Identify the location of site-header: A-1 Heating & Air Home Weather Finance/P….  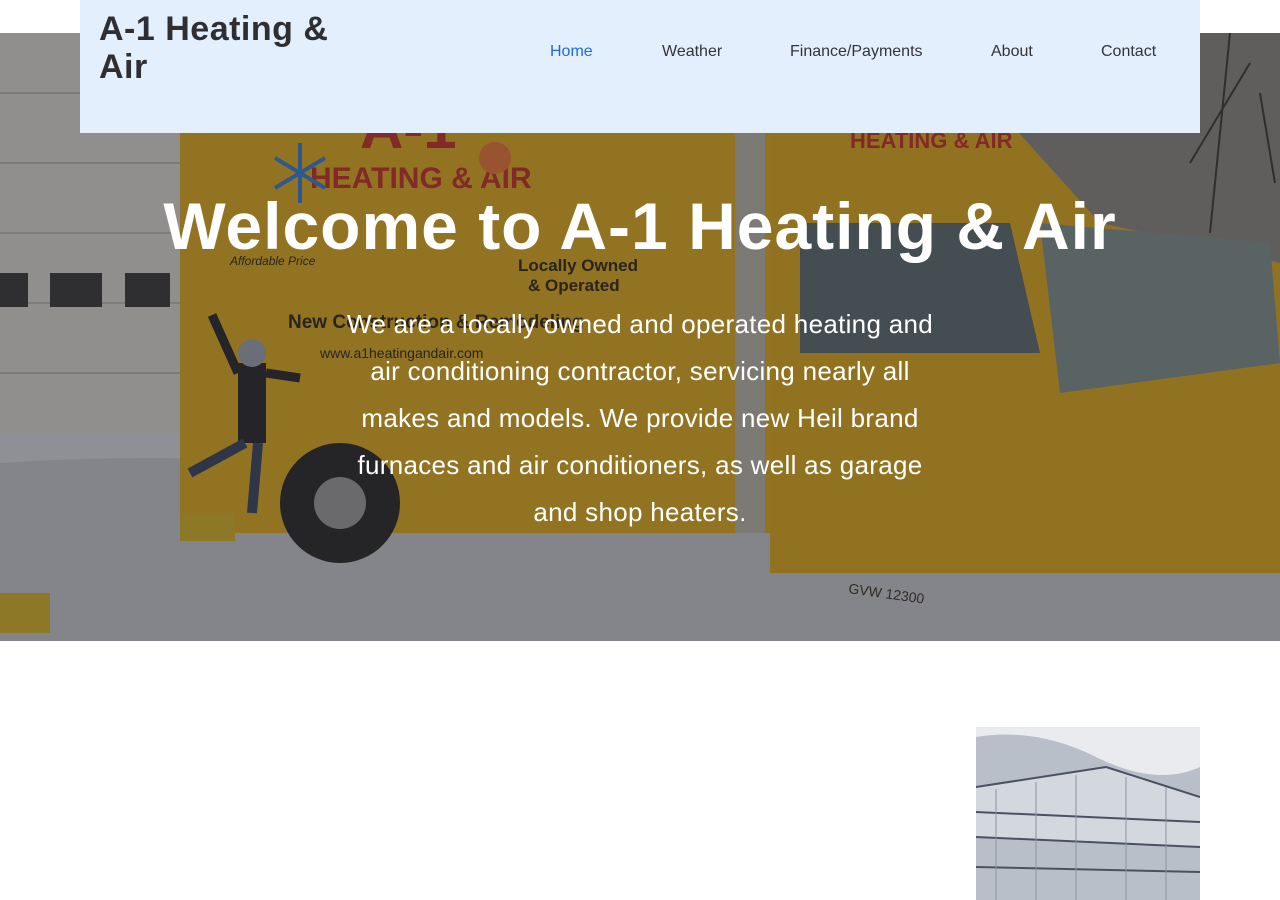
(640, 66).